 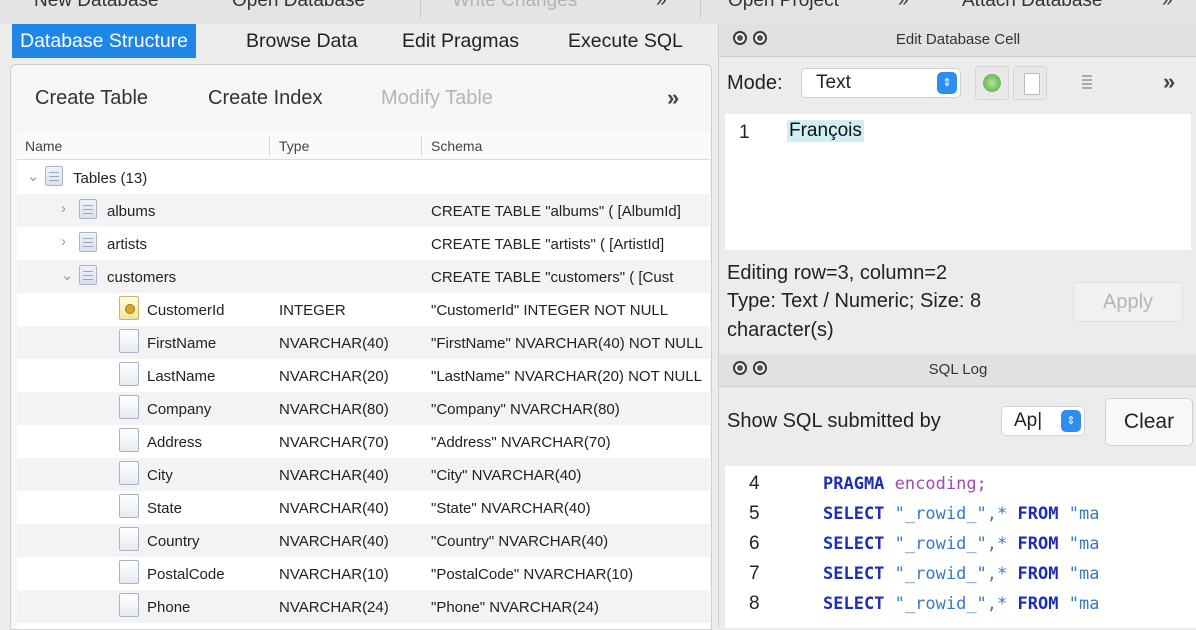 What do you see at coordinates (837, 273) in the screenshot?
I see `editing-status: Editing row=3, column=2` at bounding box center [837, 273].